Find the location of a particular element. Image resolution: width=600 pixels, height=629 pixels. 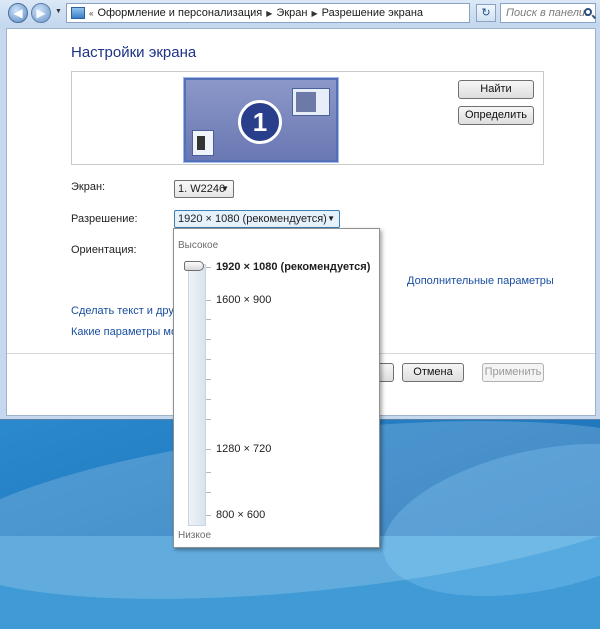

control-panel-icon is located at coordinates (78, 13).